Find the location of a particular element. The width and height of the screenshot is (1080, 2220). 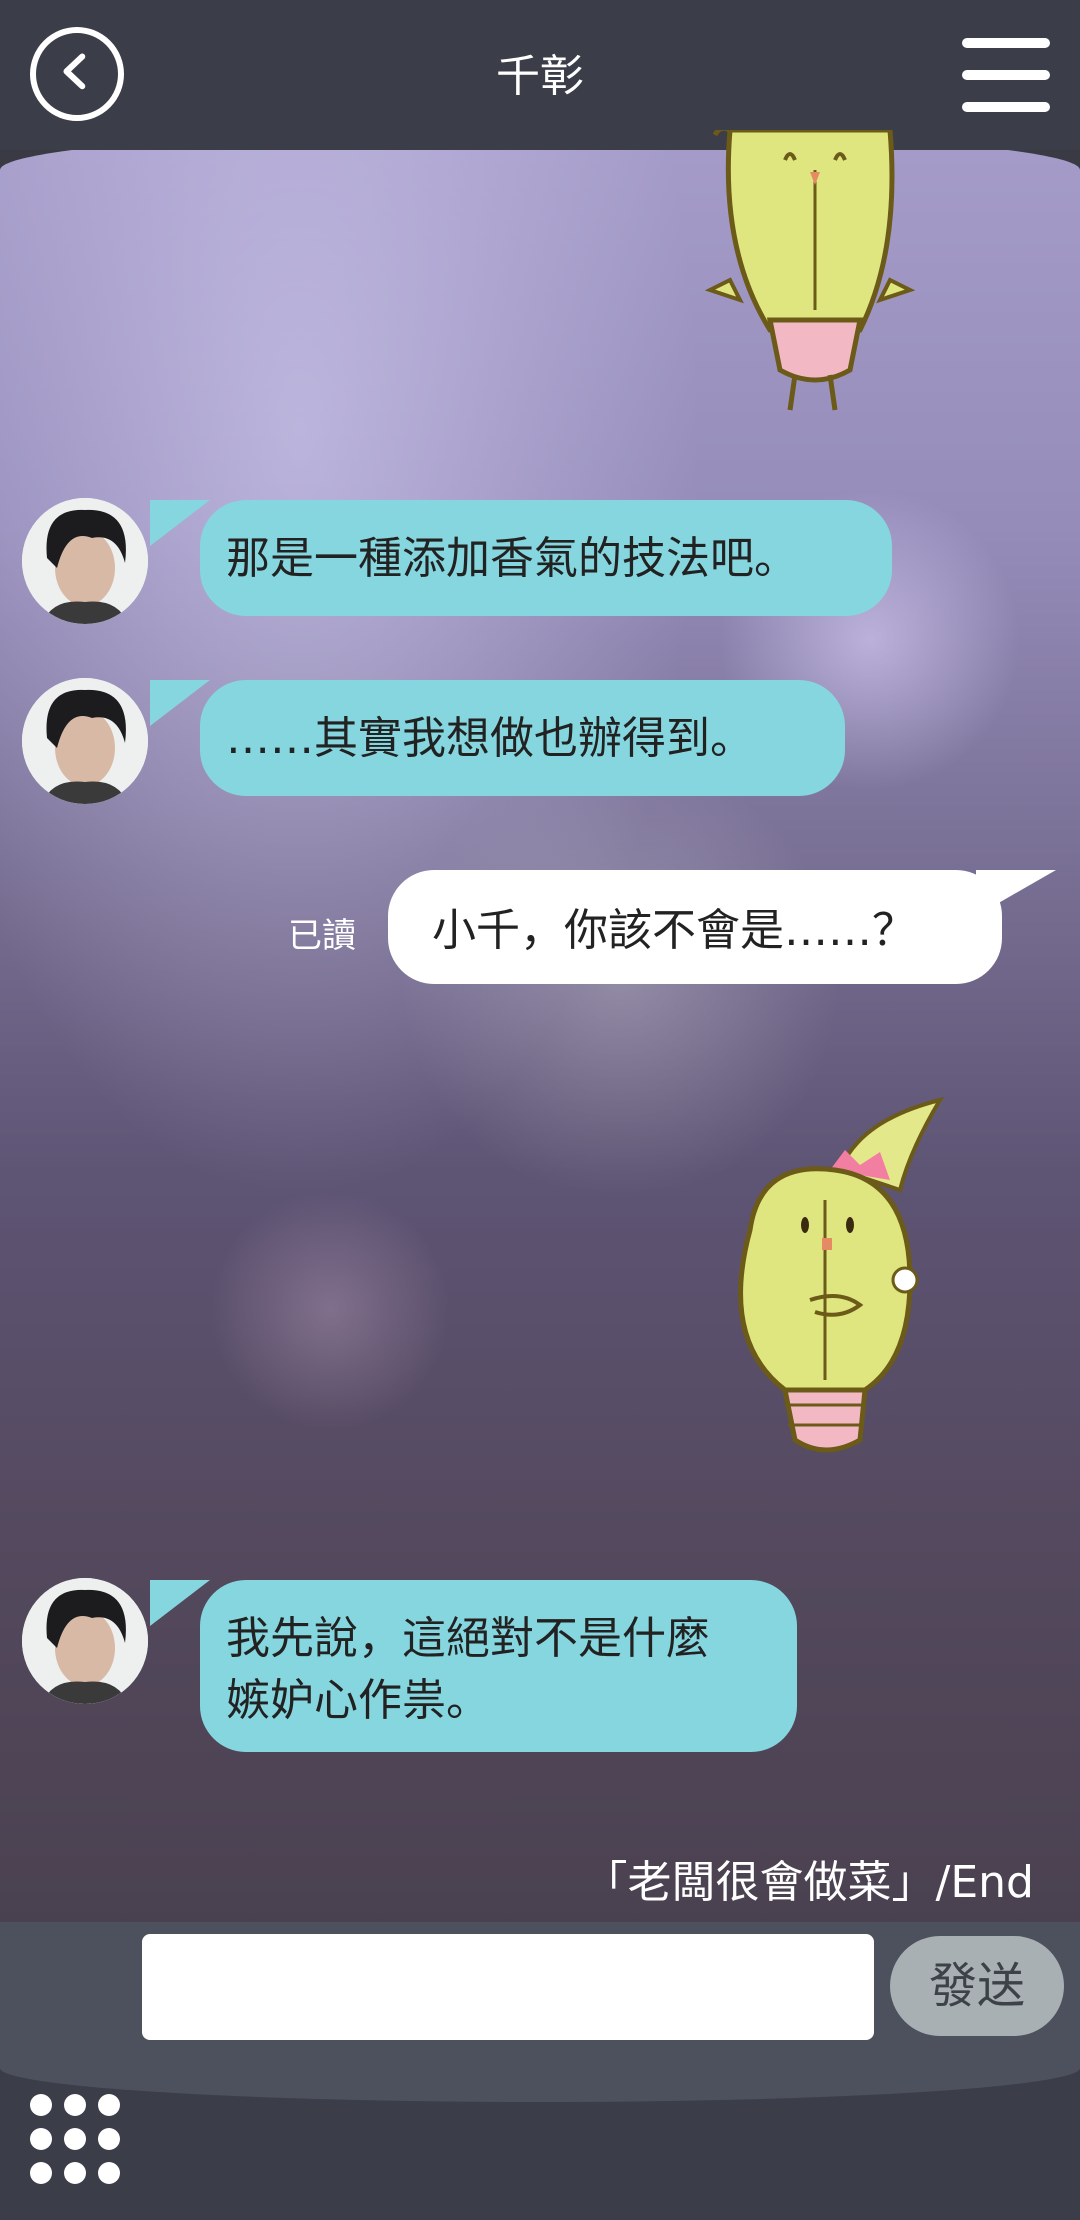

send-button: 發送 is located at coordinates (977, 1986).